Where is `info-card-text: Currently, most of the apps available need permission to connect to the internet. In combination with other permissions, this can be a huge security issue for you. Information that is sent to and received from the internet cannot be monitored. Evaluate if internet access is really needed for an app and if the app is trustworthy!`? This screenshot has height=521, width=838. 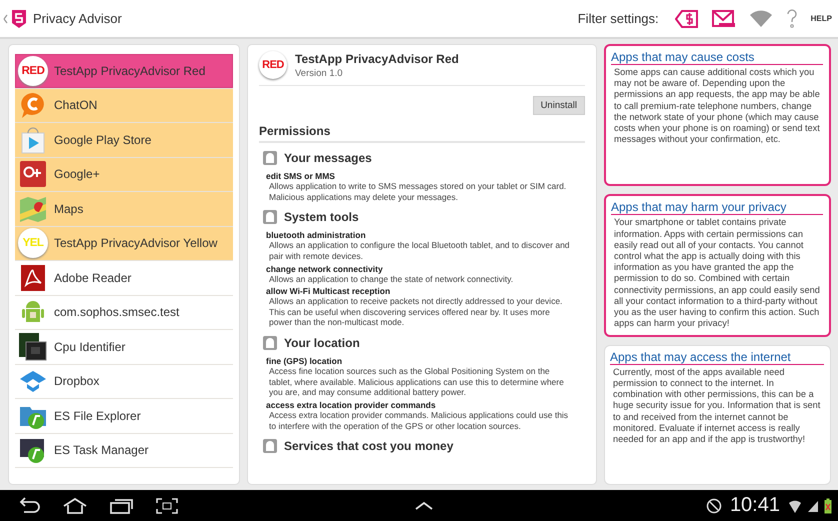
info-card-text: Currently, most of the apps available need permission to connect to the internet. In combination with other permissions, this can be a huge security issue for you. Information that is sent to and received from the internet cannot be monitored. Evaluate if internet access is really needed for an app and if the app is trustworthy! is located at coordinates (717, 406).